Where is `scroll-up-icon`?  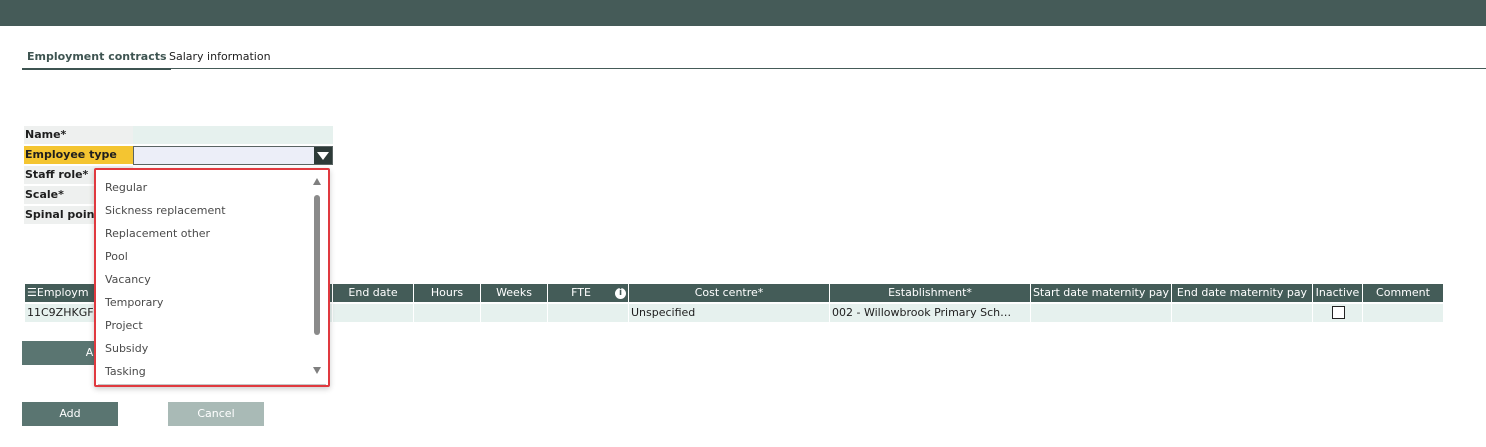 scroll-up-icon is located at coordinates (317, 181).